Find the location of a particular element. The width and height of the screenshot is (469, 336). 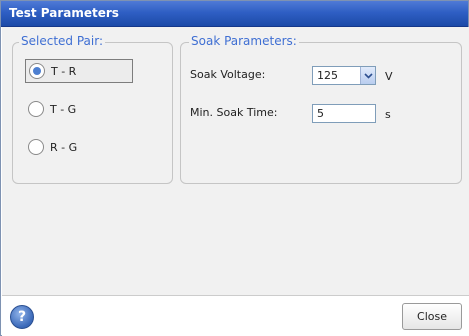

radio-button-r-g is located at coordinates (36, 147).